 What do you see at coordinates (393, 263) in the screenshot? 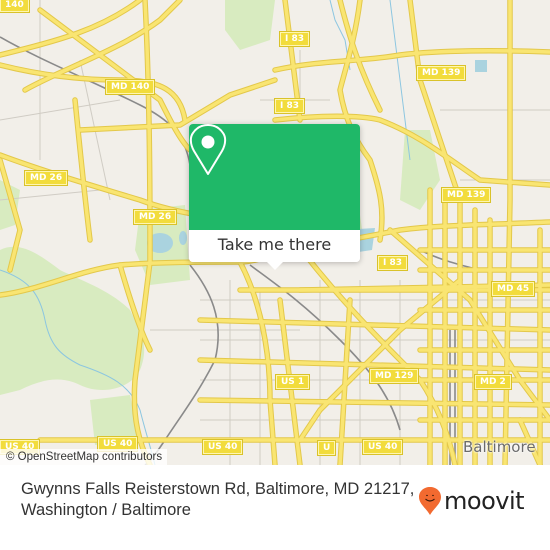
I see `road-shield-i83-lower: I 83` at bounding box center [393, 263].